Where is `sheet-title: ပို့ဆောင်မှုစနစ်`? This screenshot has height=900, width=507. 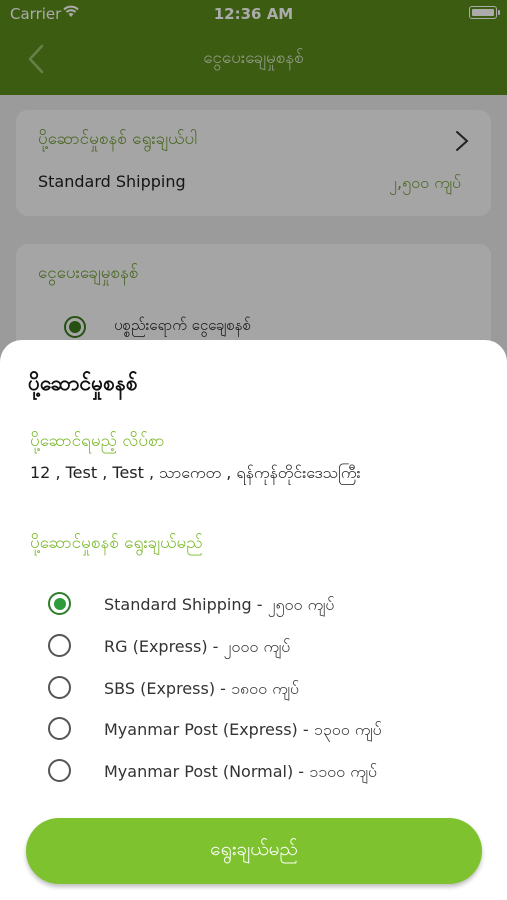 sheet-title: ပို့ဆောင်မှုစနစ် is located at coordinates (83, 383).